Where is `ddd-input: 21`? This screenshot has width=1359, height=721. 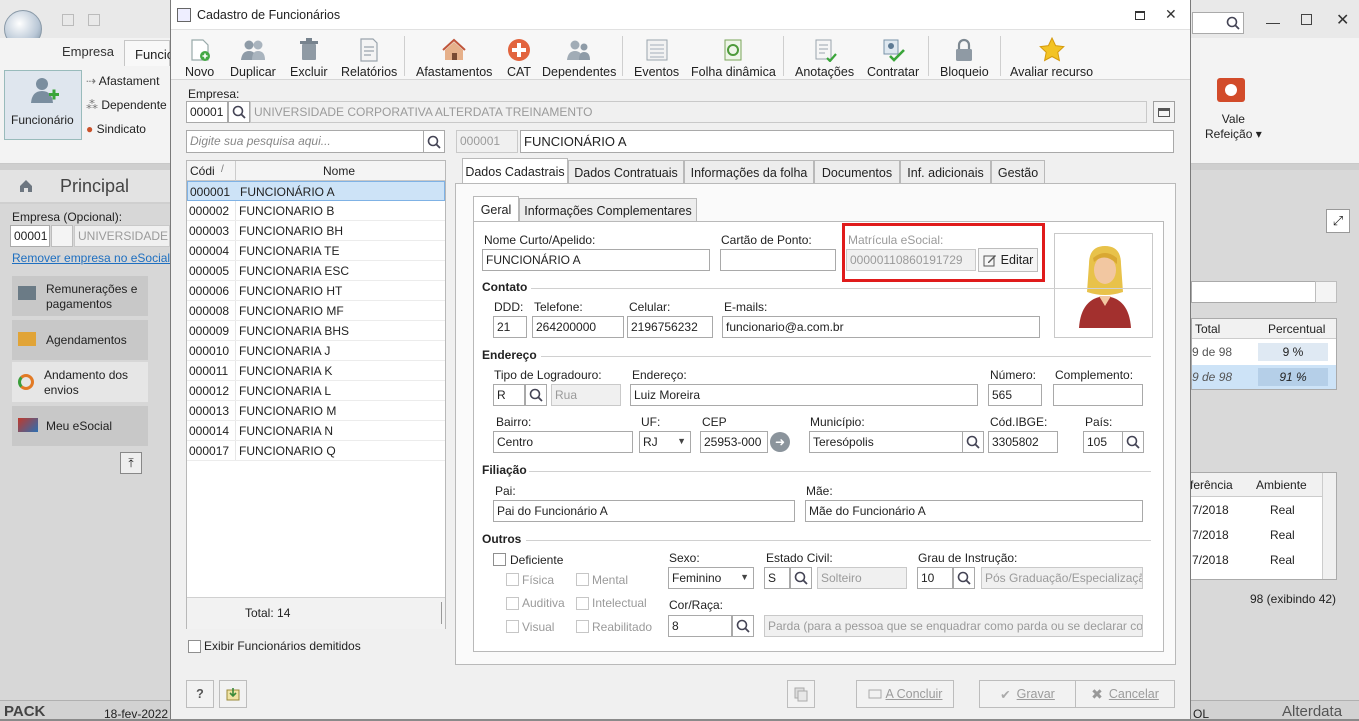 ddd-input: 21 is located at coordinates (510, 327).